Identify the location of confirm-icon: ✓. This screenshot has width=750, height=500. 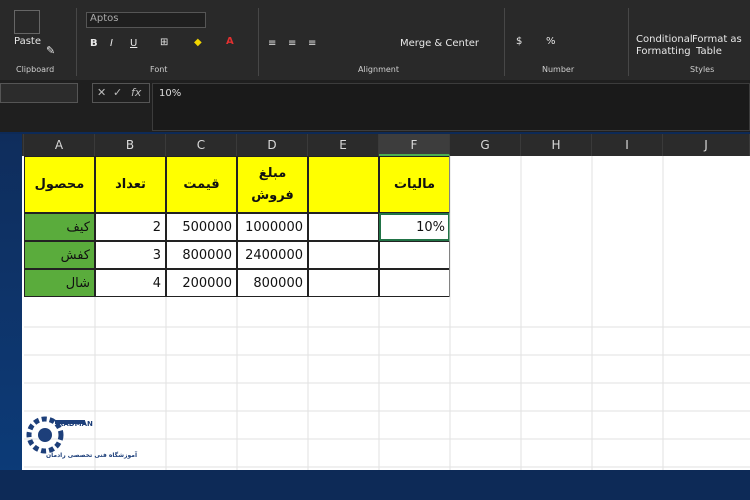
(117, 92).